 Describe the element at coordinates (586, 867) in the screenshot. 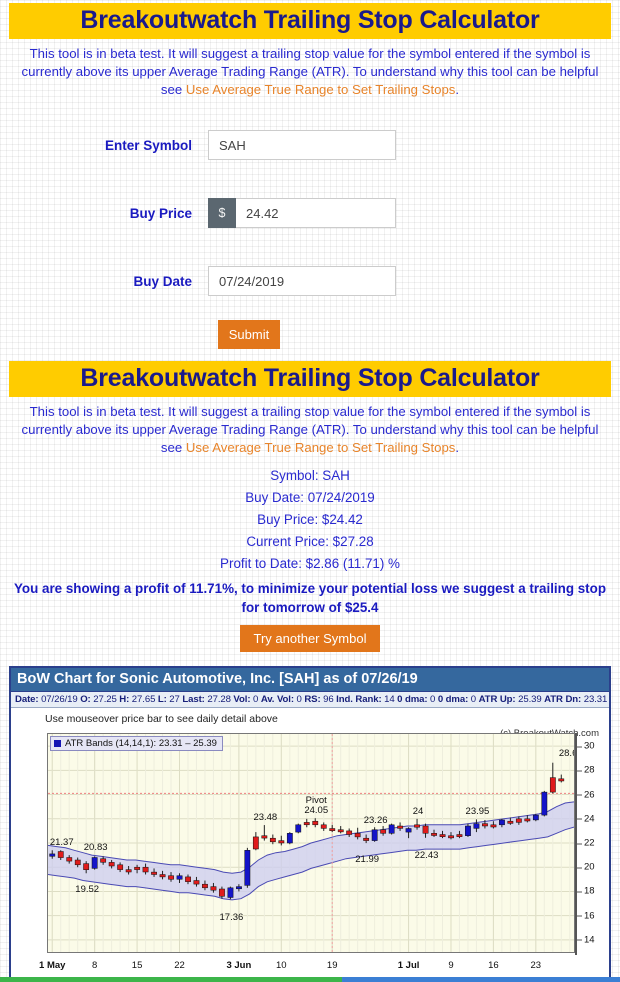

I see `y-axis-tick: 20` at that location.